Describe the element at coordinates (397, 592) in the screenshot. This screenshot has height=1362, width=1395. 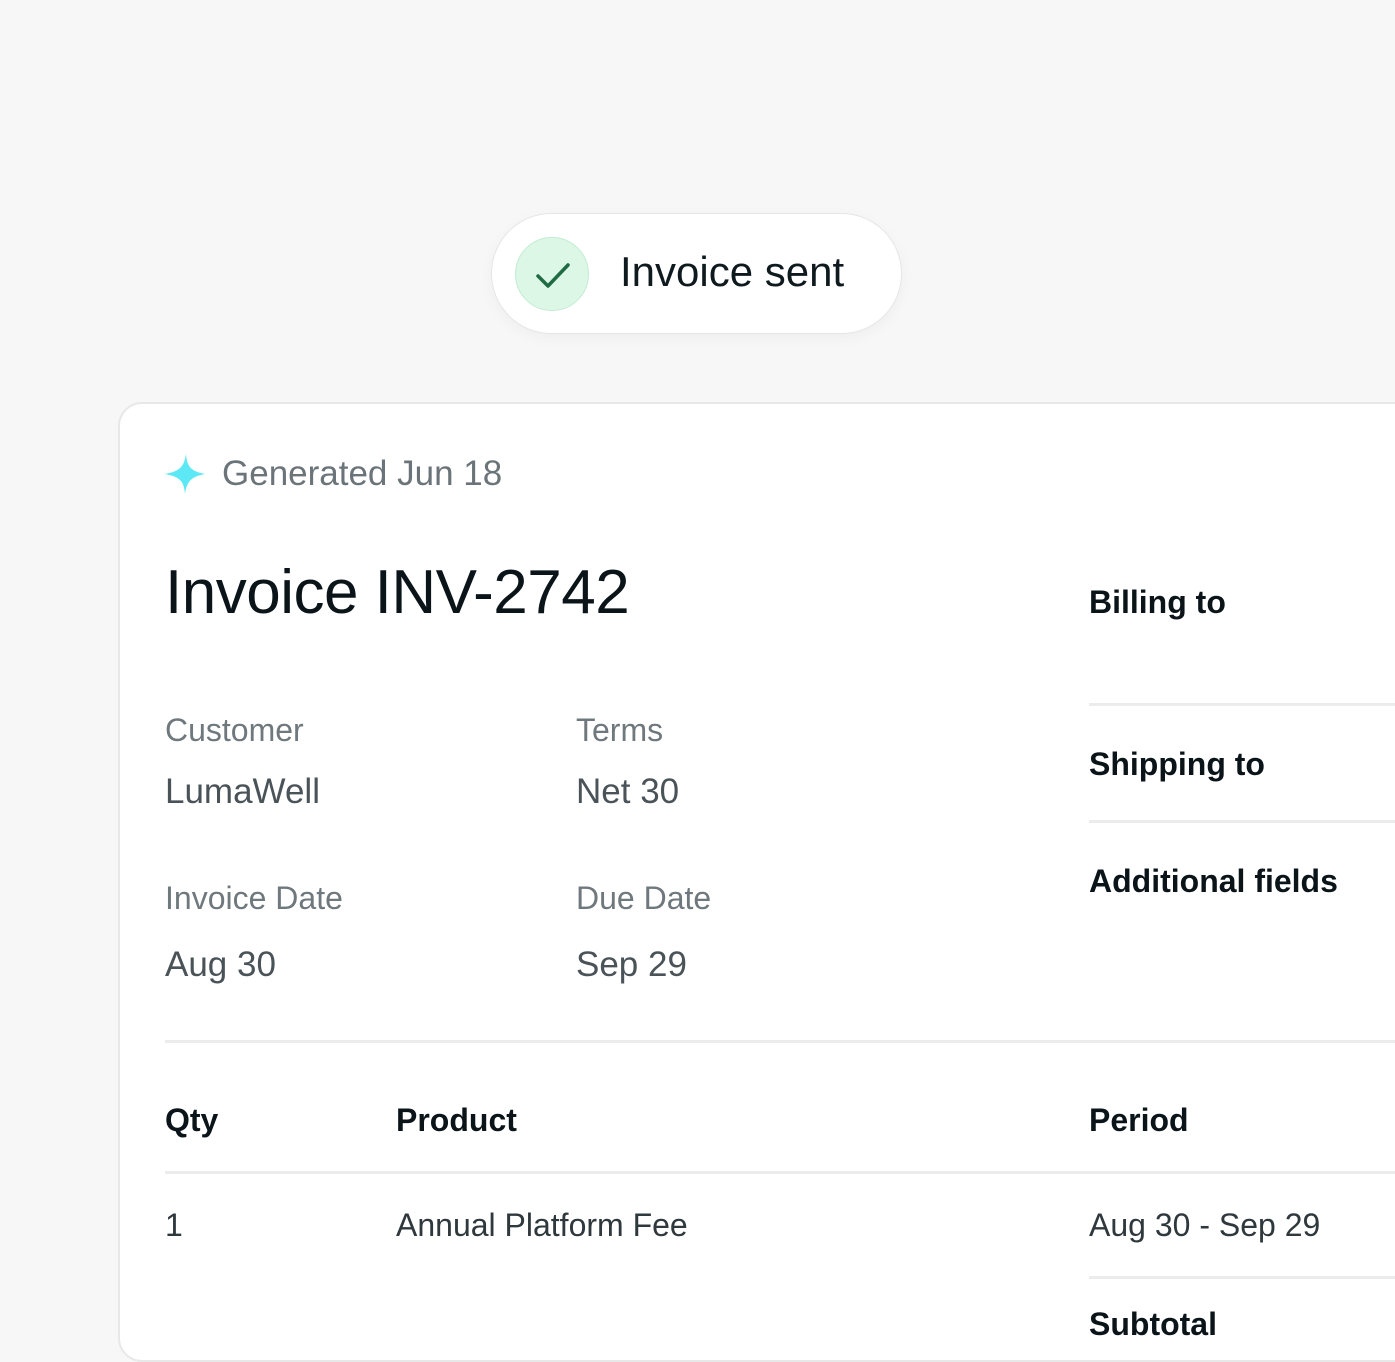
I see `invoice-title: Invoice INV-2742` at that location.